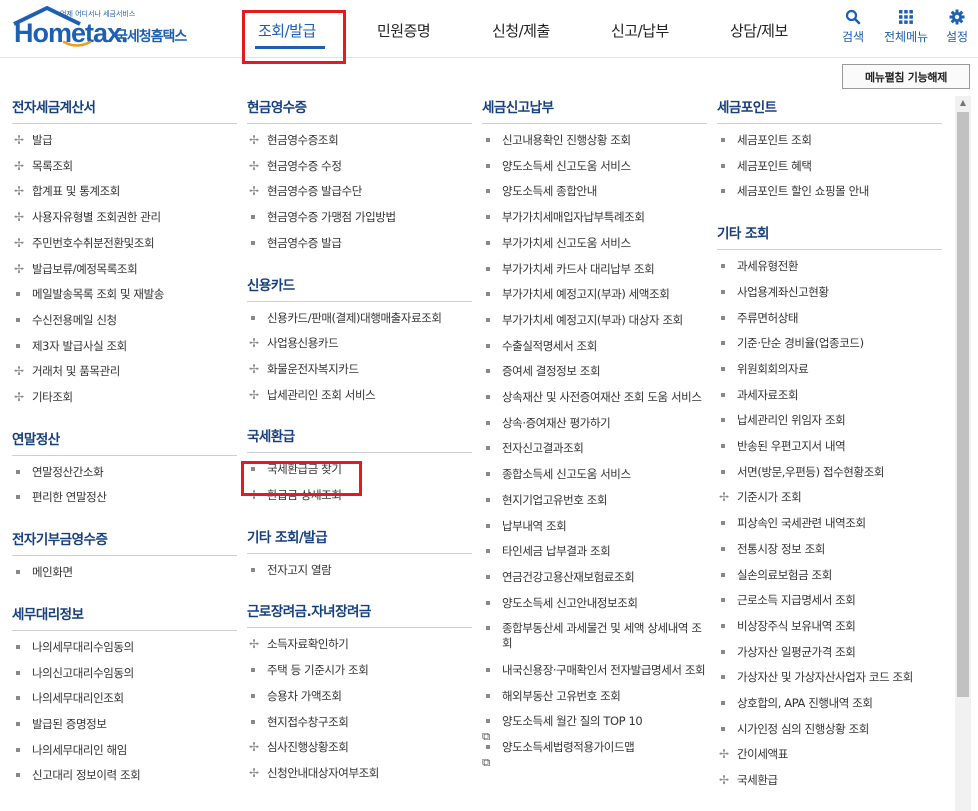 The height and width of the screenshot is (811, 978). Describe the element at coordinates (359, 670) in the screenshot. I see `menu-item: 주택 등 기준시가 조회` at that location.